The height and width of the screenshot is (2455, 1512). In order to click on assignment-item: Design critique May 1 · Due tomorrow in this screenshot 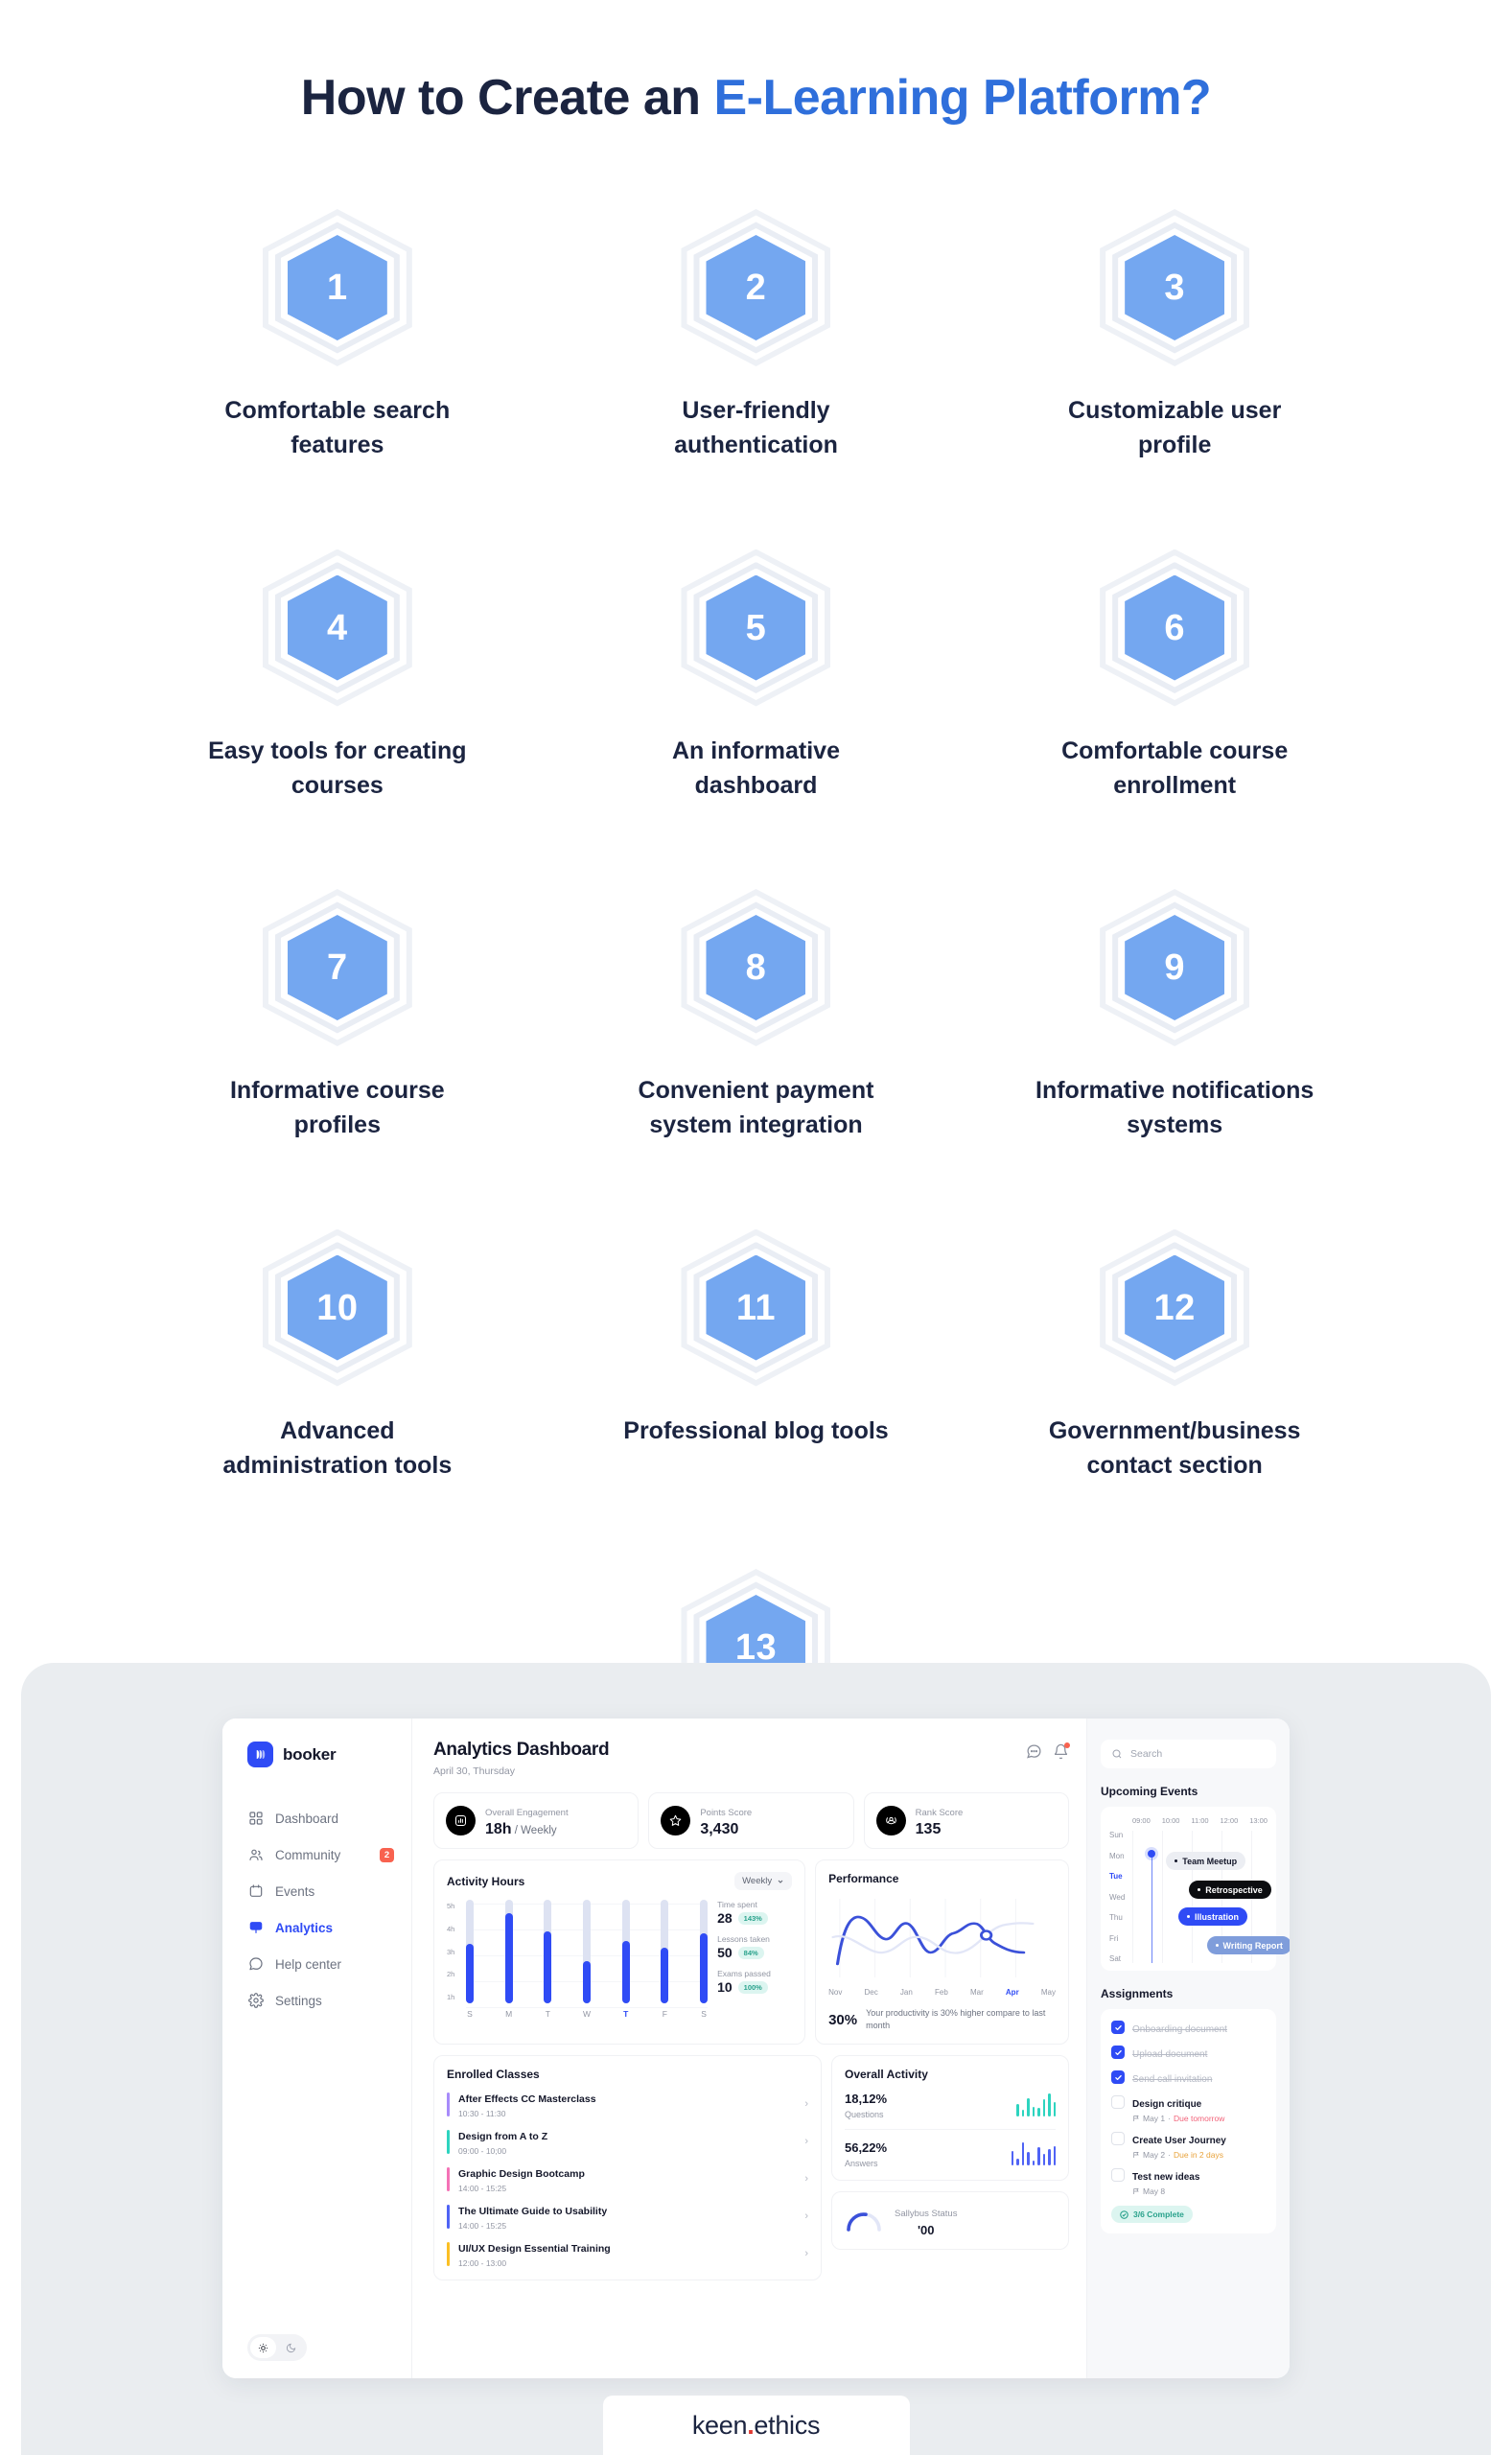, I will do `click(1188, 2108)`.